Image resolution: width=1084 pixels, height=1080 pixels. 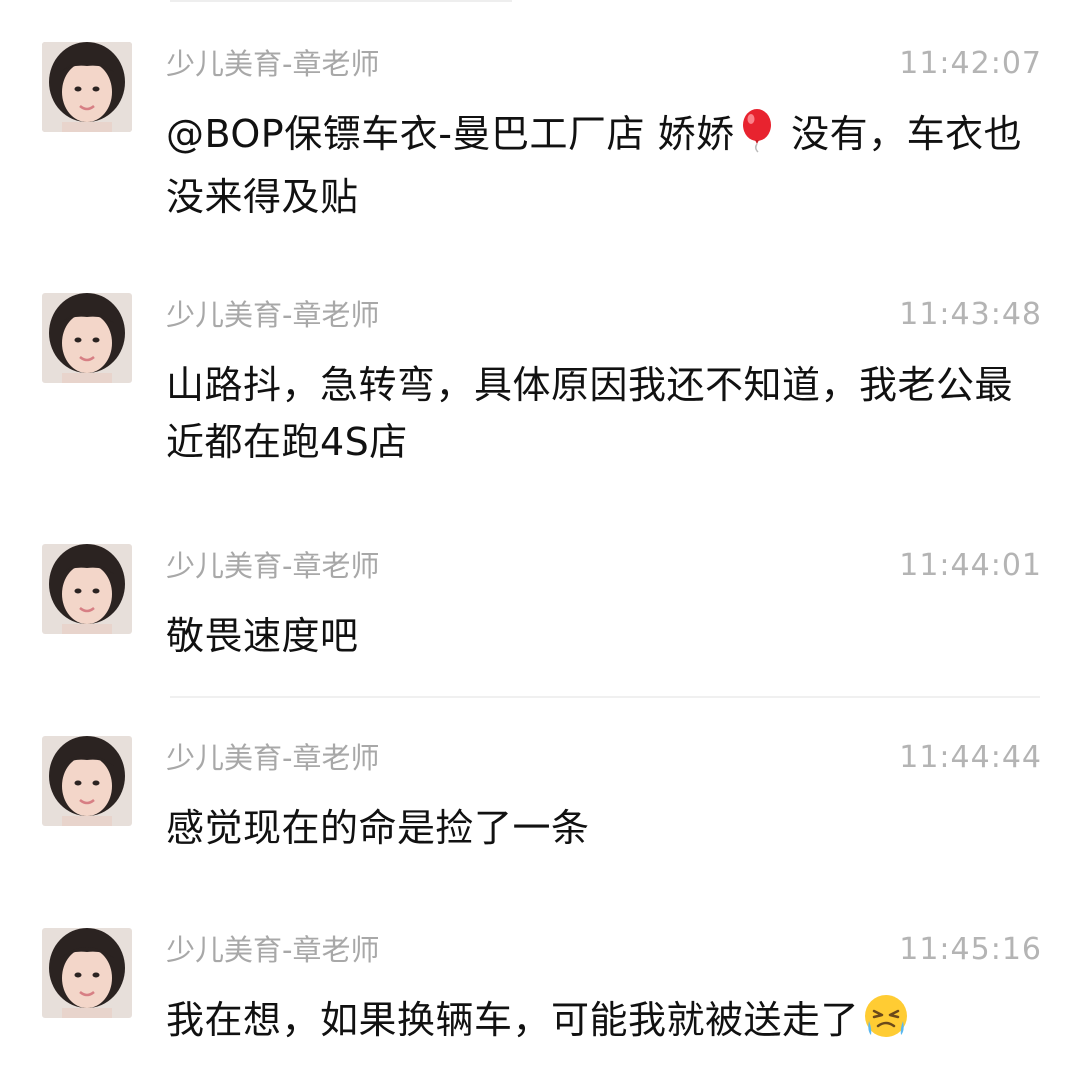 I want to click on message-text-part: 我在想，如果换辆车，可能我就被送走了, so click(x=513, y=1020).